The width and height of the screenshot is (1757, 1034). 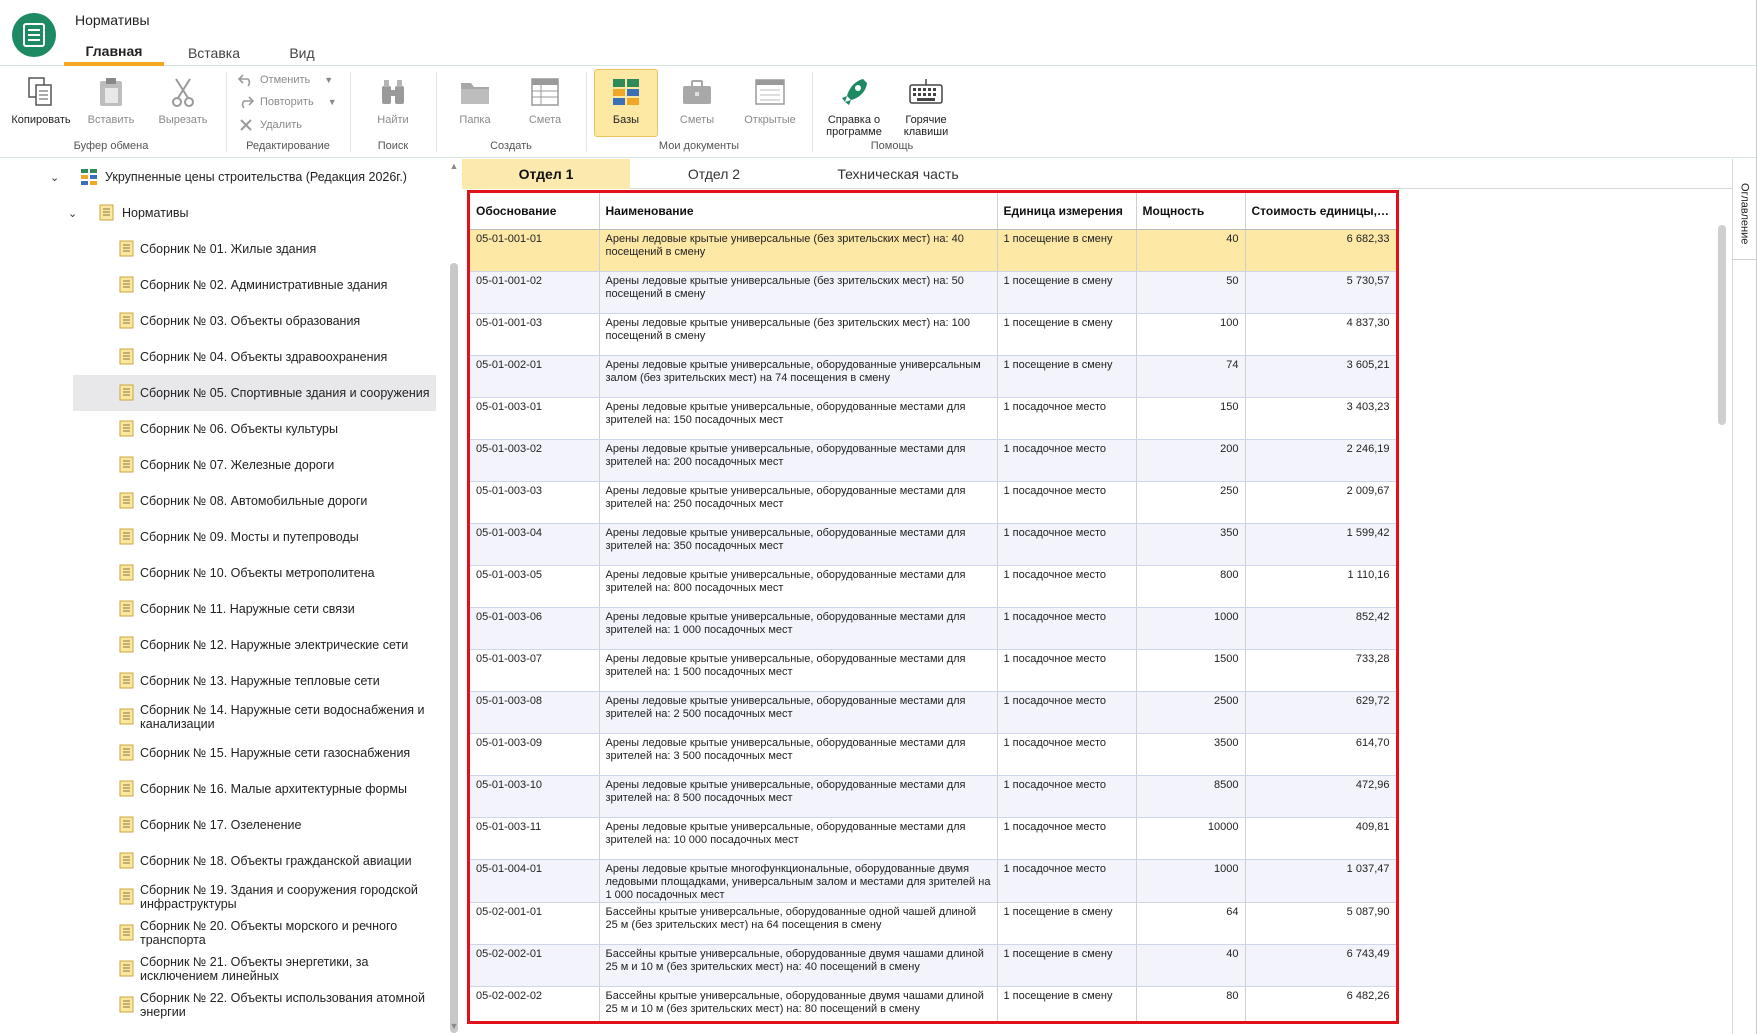 I want to click on estimates-button: Сметы, so click(x=697, y=100).